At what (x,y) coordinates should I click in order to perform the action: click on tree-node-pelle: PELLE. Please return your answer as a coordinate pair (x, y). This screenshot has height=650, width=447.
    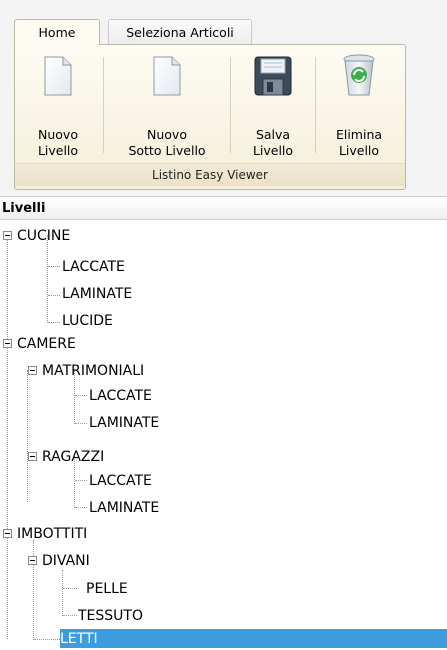
    Looking at the image, I should click on (107, 588).